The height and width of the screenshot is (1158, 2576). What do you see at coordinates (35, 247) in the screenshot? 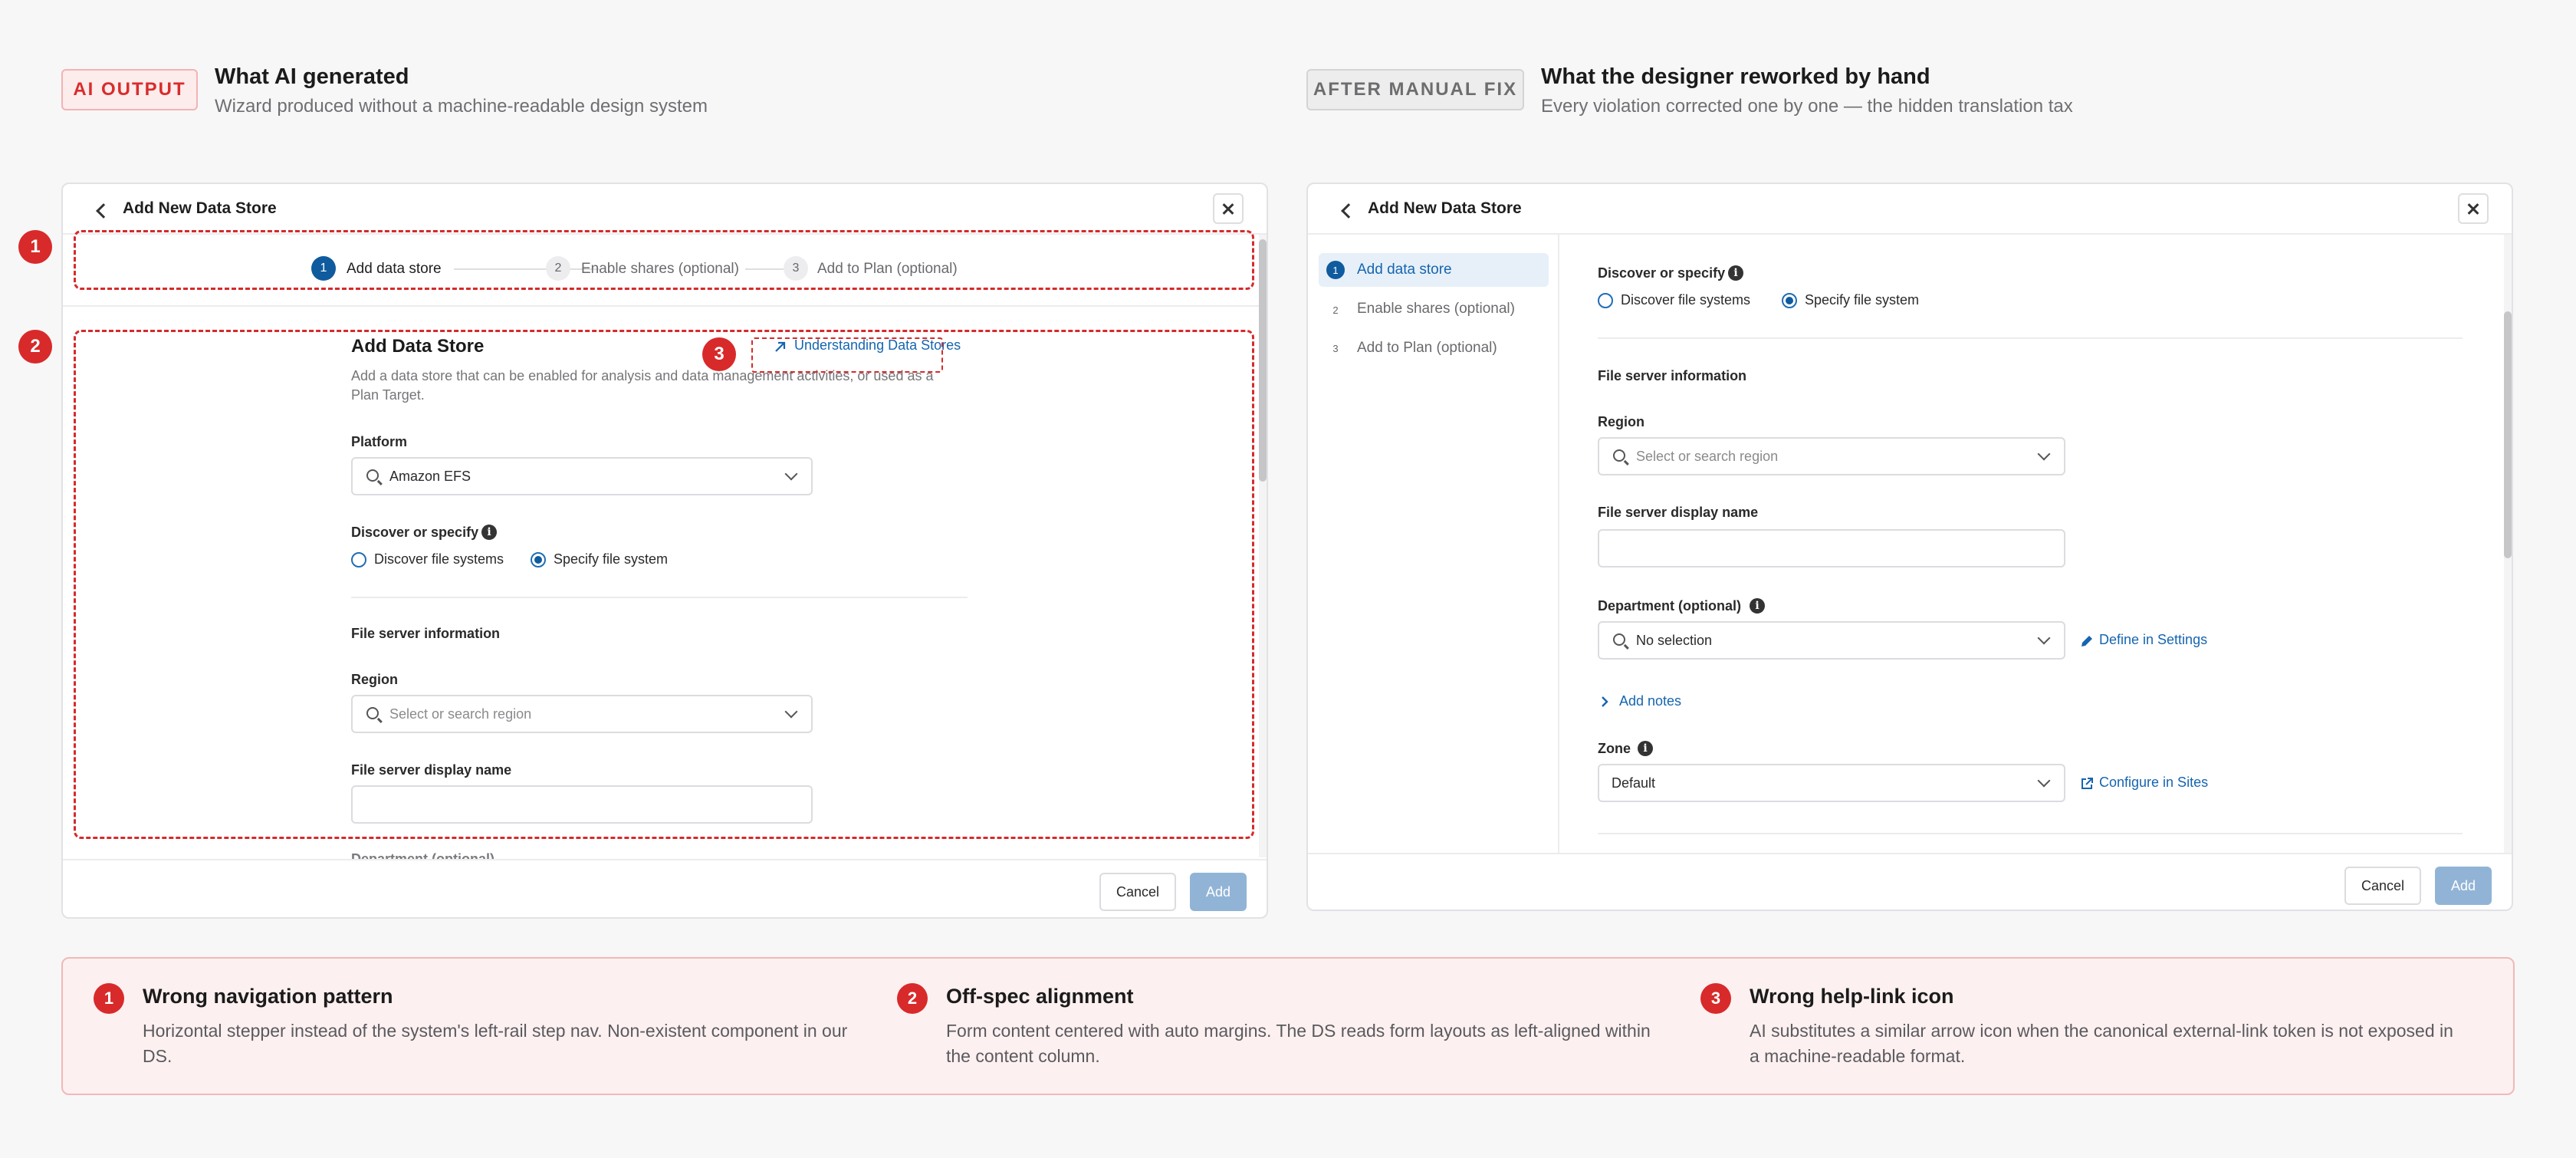
I see `violation-1-badge: 1` at bounding box center [35, 247].